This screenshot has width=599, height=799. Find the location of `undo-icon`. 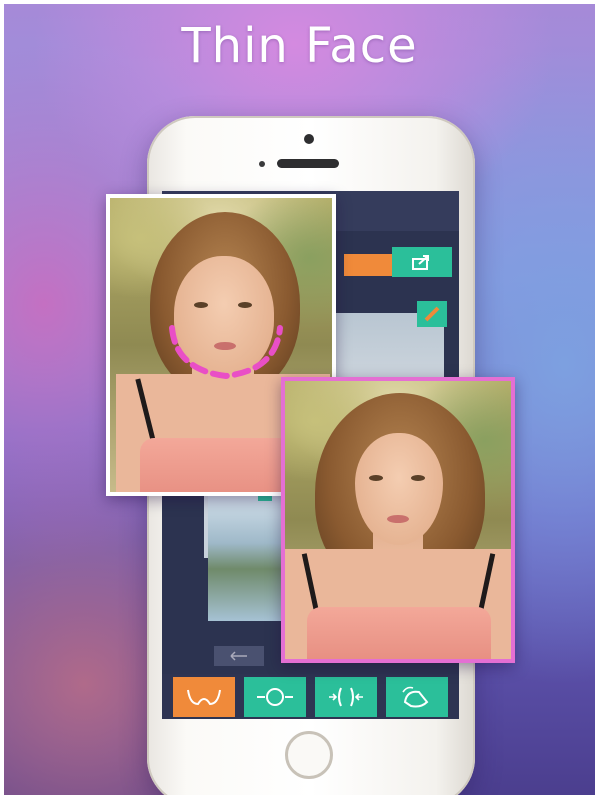

undo-icon is located at coordinates (238, 656).